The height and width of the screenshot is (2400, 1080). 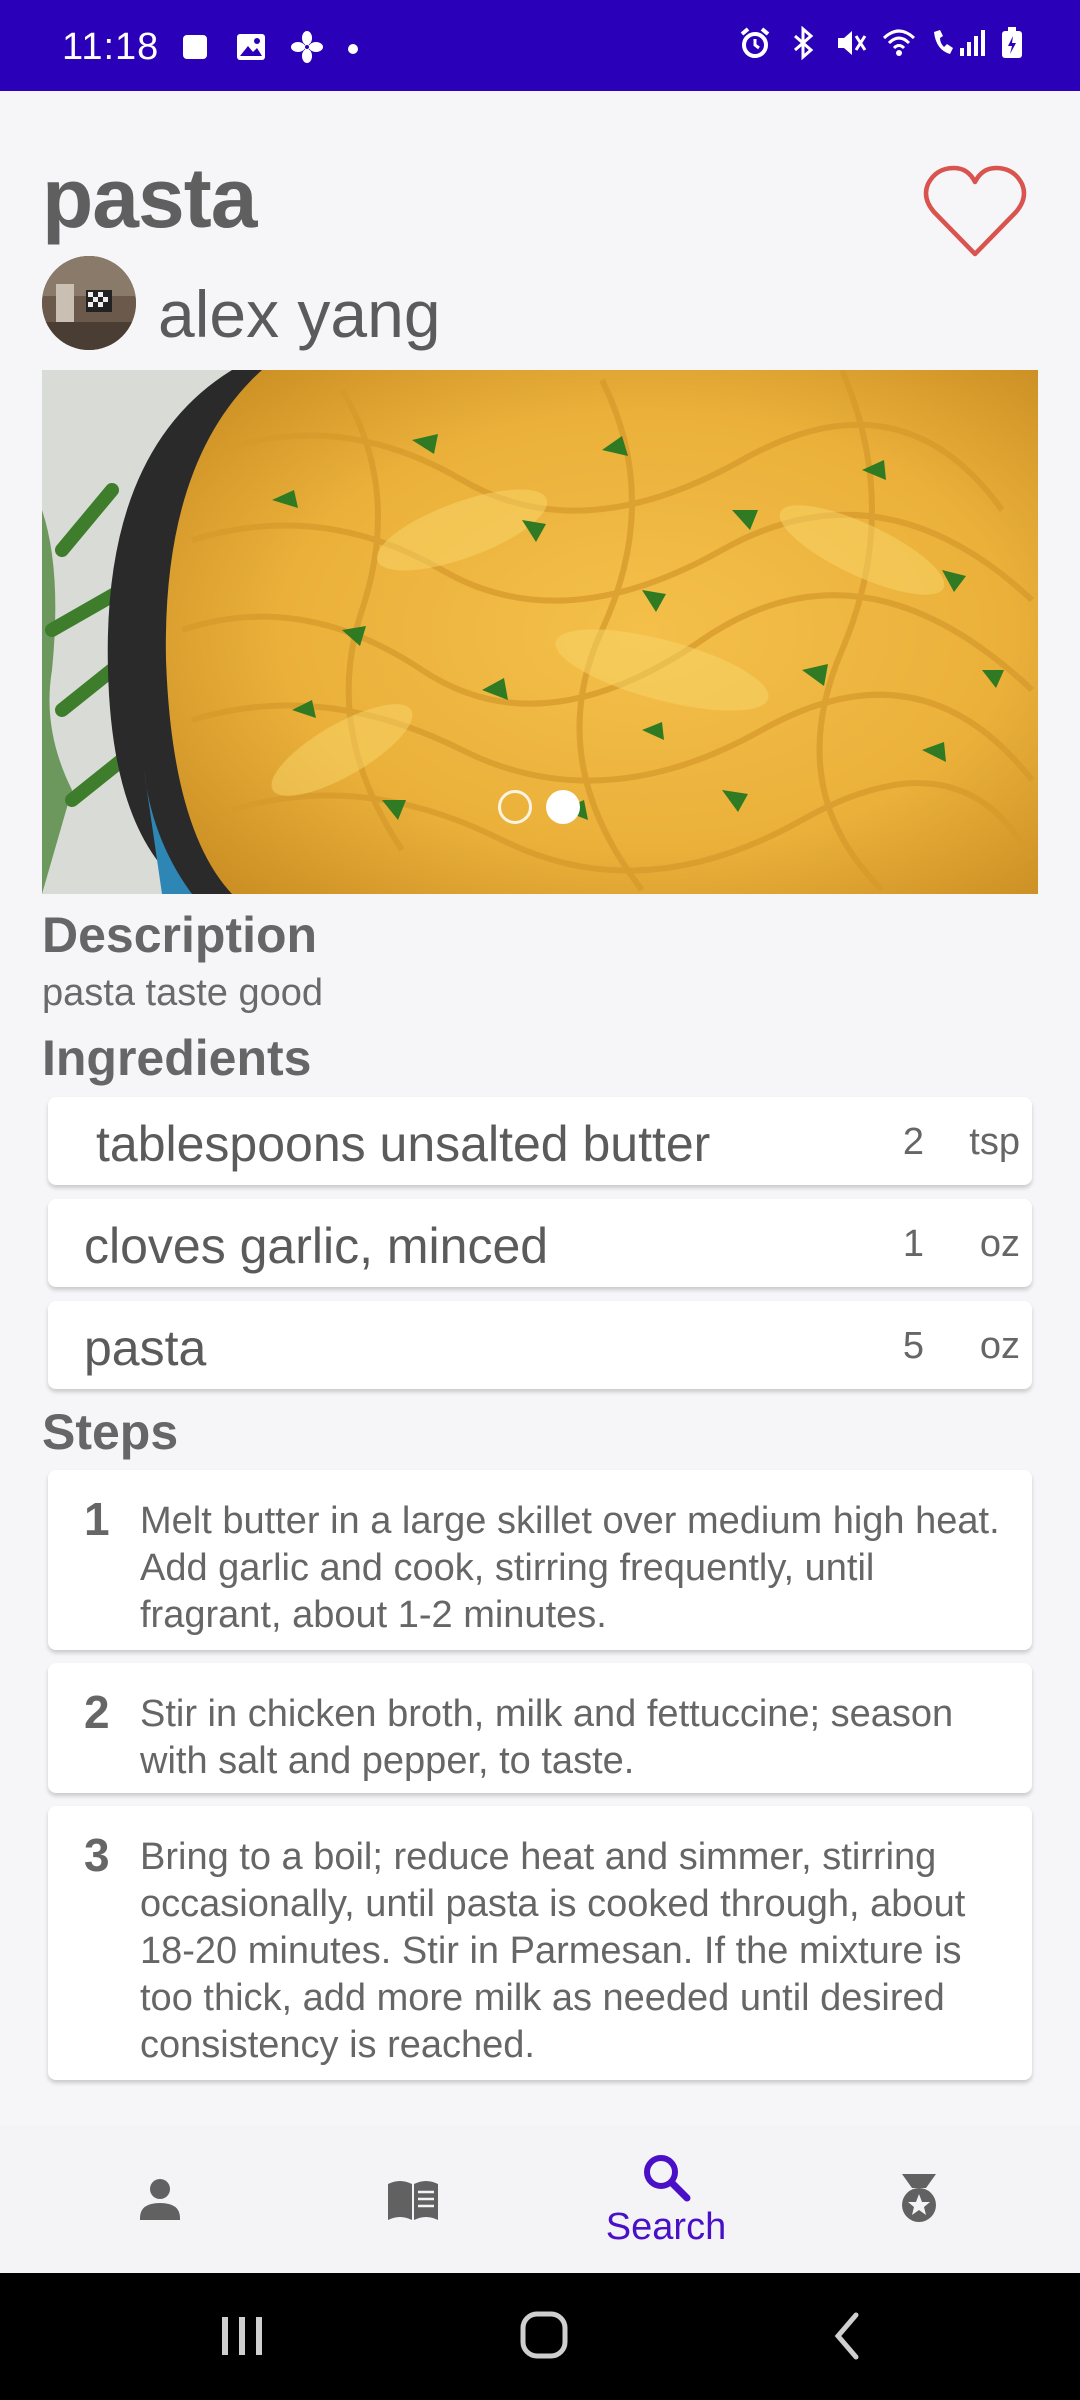 I want to click on nav-profile, so click(x=160, y=2199).